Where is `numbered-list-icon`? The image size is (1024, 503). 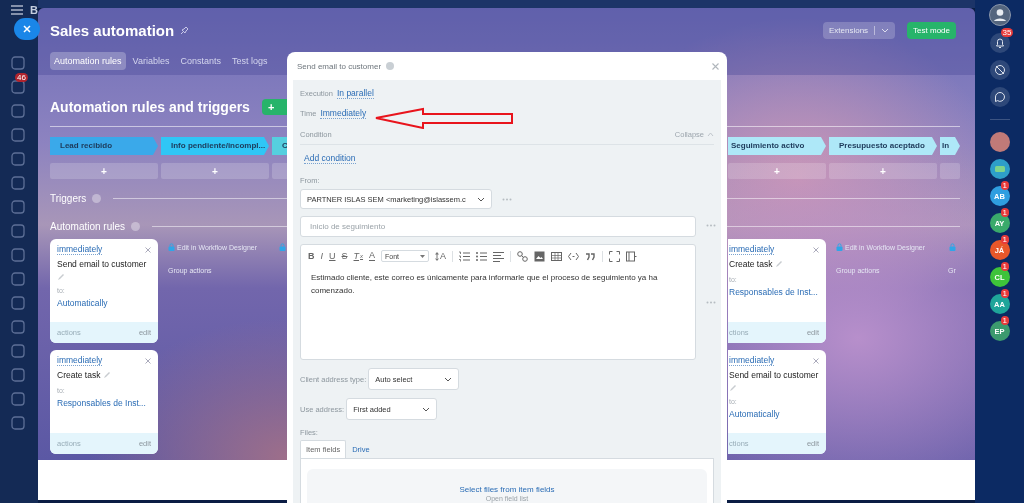 numbered-list-icon is located at coordinates (465, 256).